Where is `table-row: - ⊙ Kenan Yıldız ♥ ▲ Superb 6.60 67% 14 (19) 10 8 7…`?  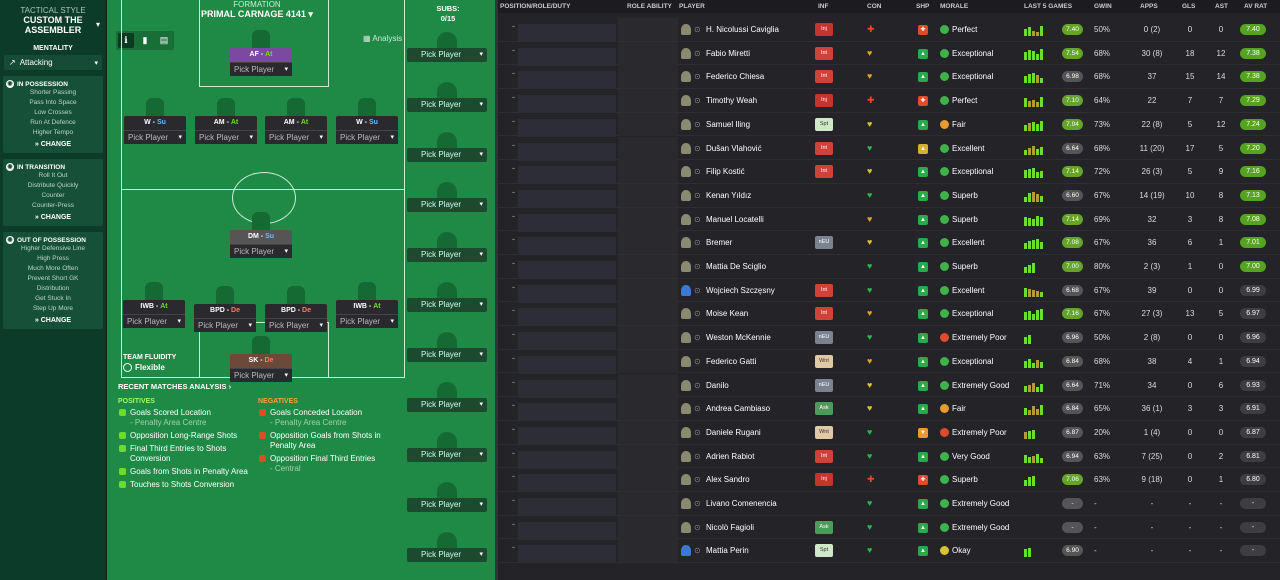
table-row: - ⊙ Kenan Yıldız ♥ ▲ Superb 6.60 67% 14 (19) 10 8 7… is located at coordinates (889, 195).